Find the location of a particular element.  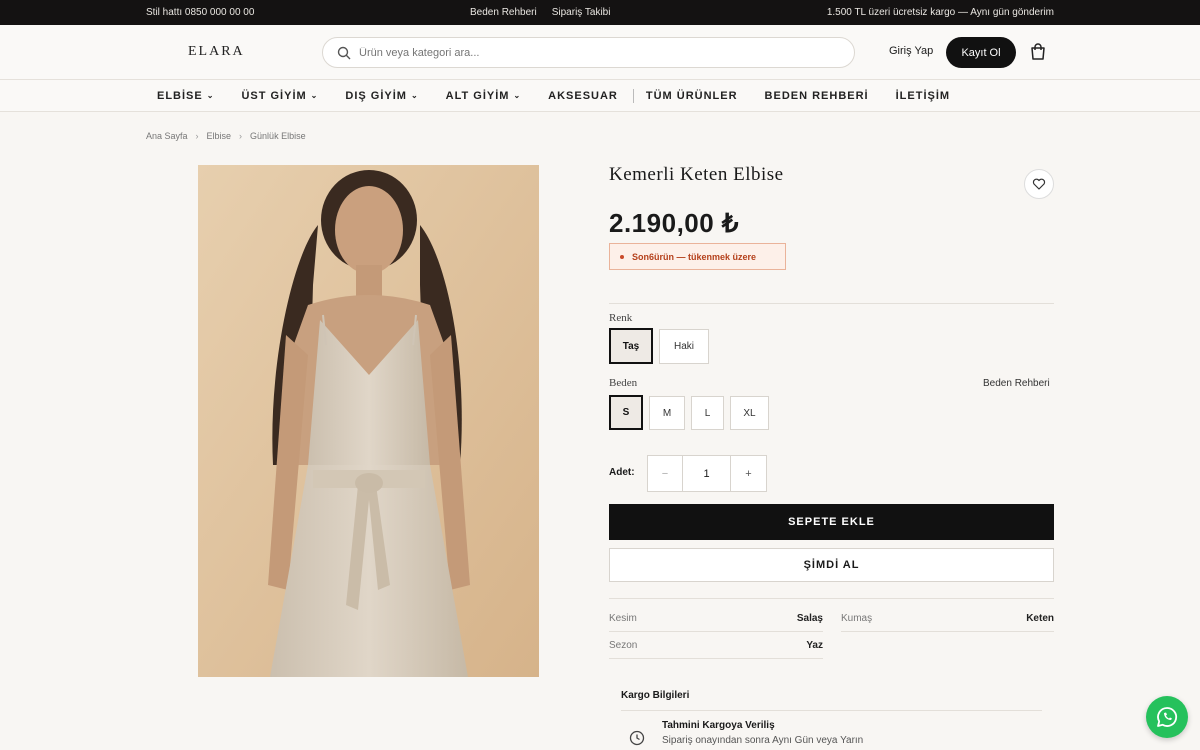

size-label: Beden is located at coordinates (623, 383).